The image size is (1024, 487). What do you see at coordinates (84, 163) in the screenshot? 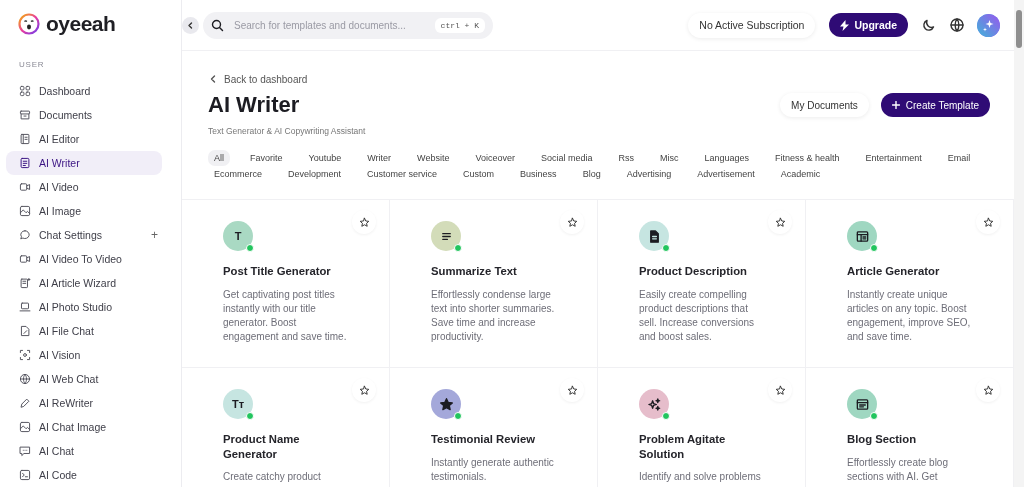
I see `sidebar-item: AI Writer` at bounding box center [84, 163].